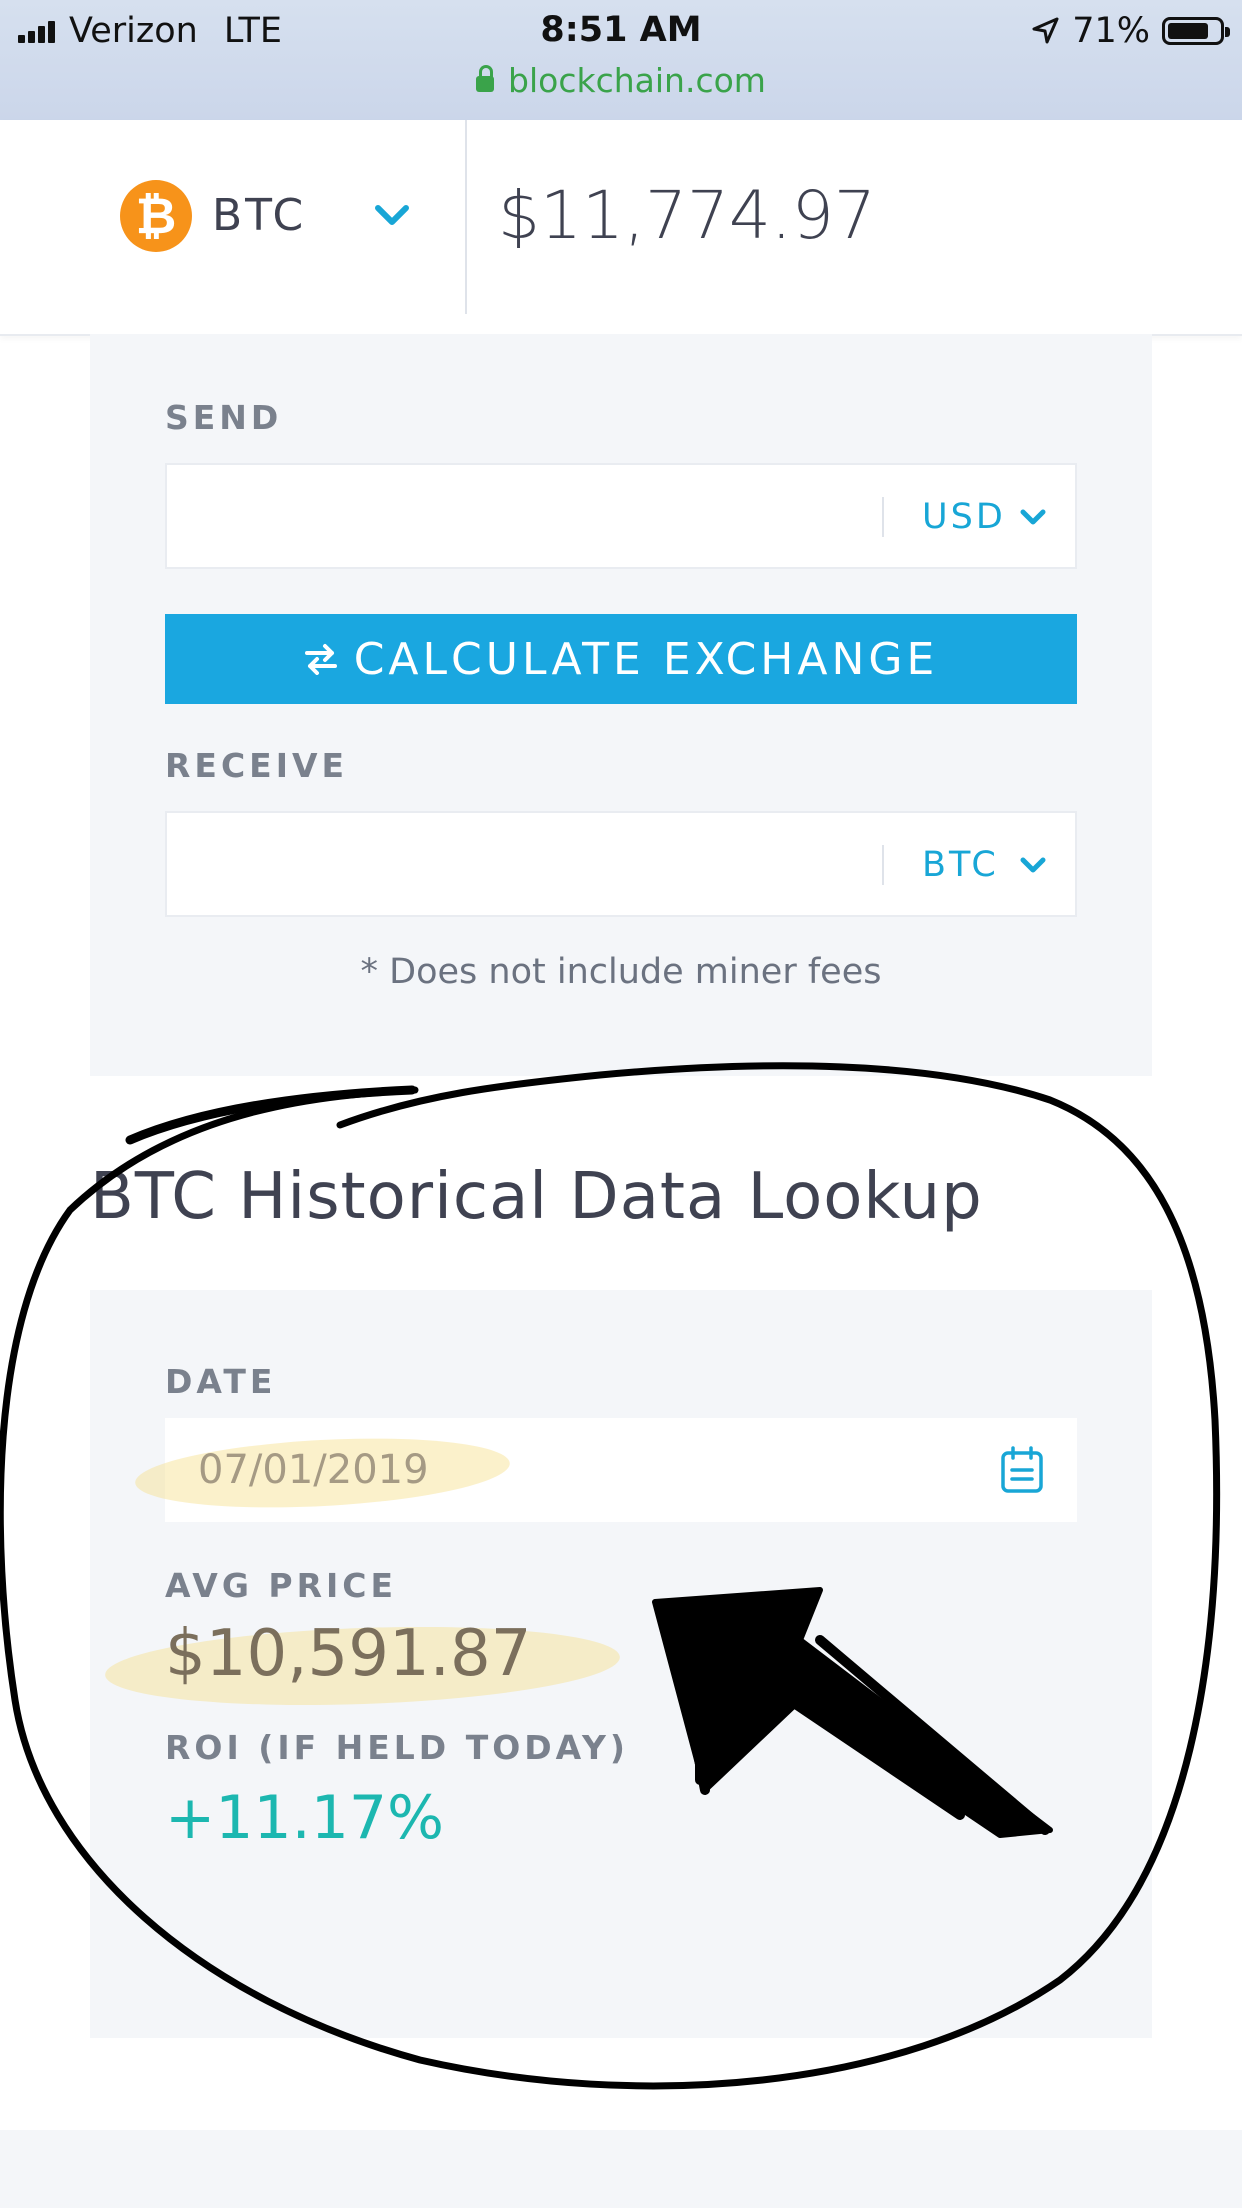  Describe the element at coordinates (883, 517) in the screenshot. I see `send-currency-divider` at that location.